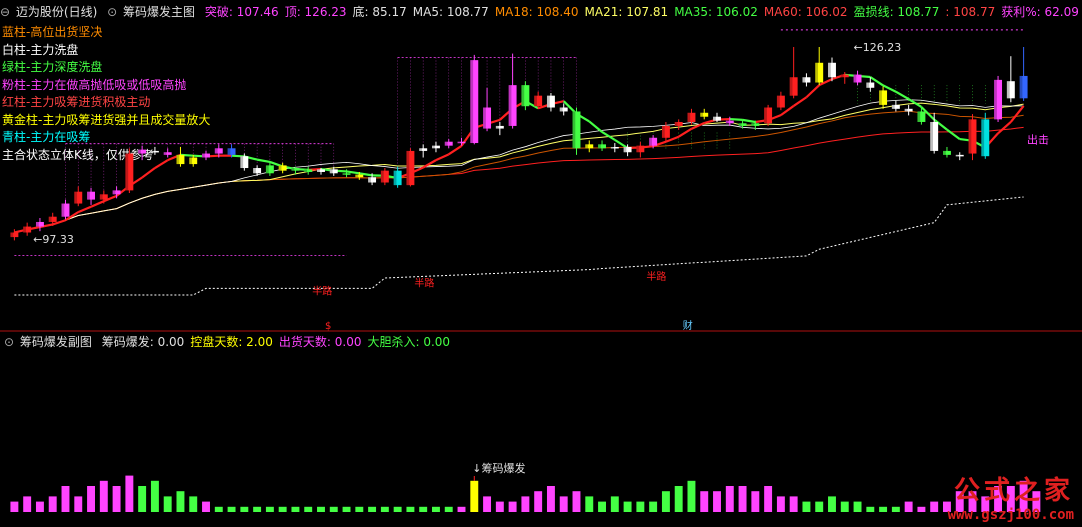  Describe the element at coordinates (9, 342) in the screenshot. I see `settings-icon: ⊙` at that location.